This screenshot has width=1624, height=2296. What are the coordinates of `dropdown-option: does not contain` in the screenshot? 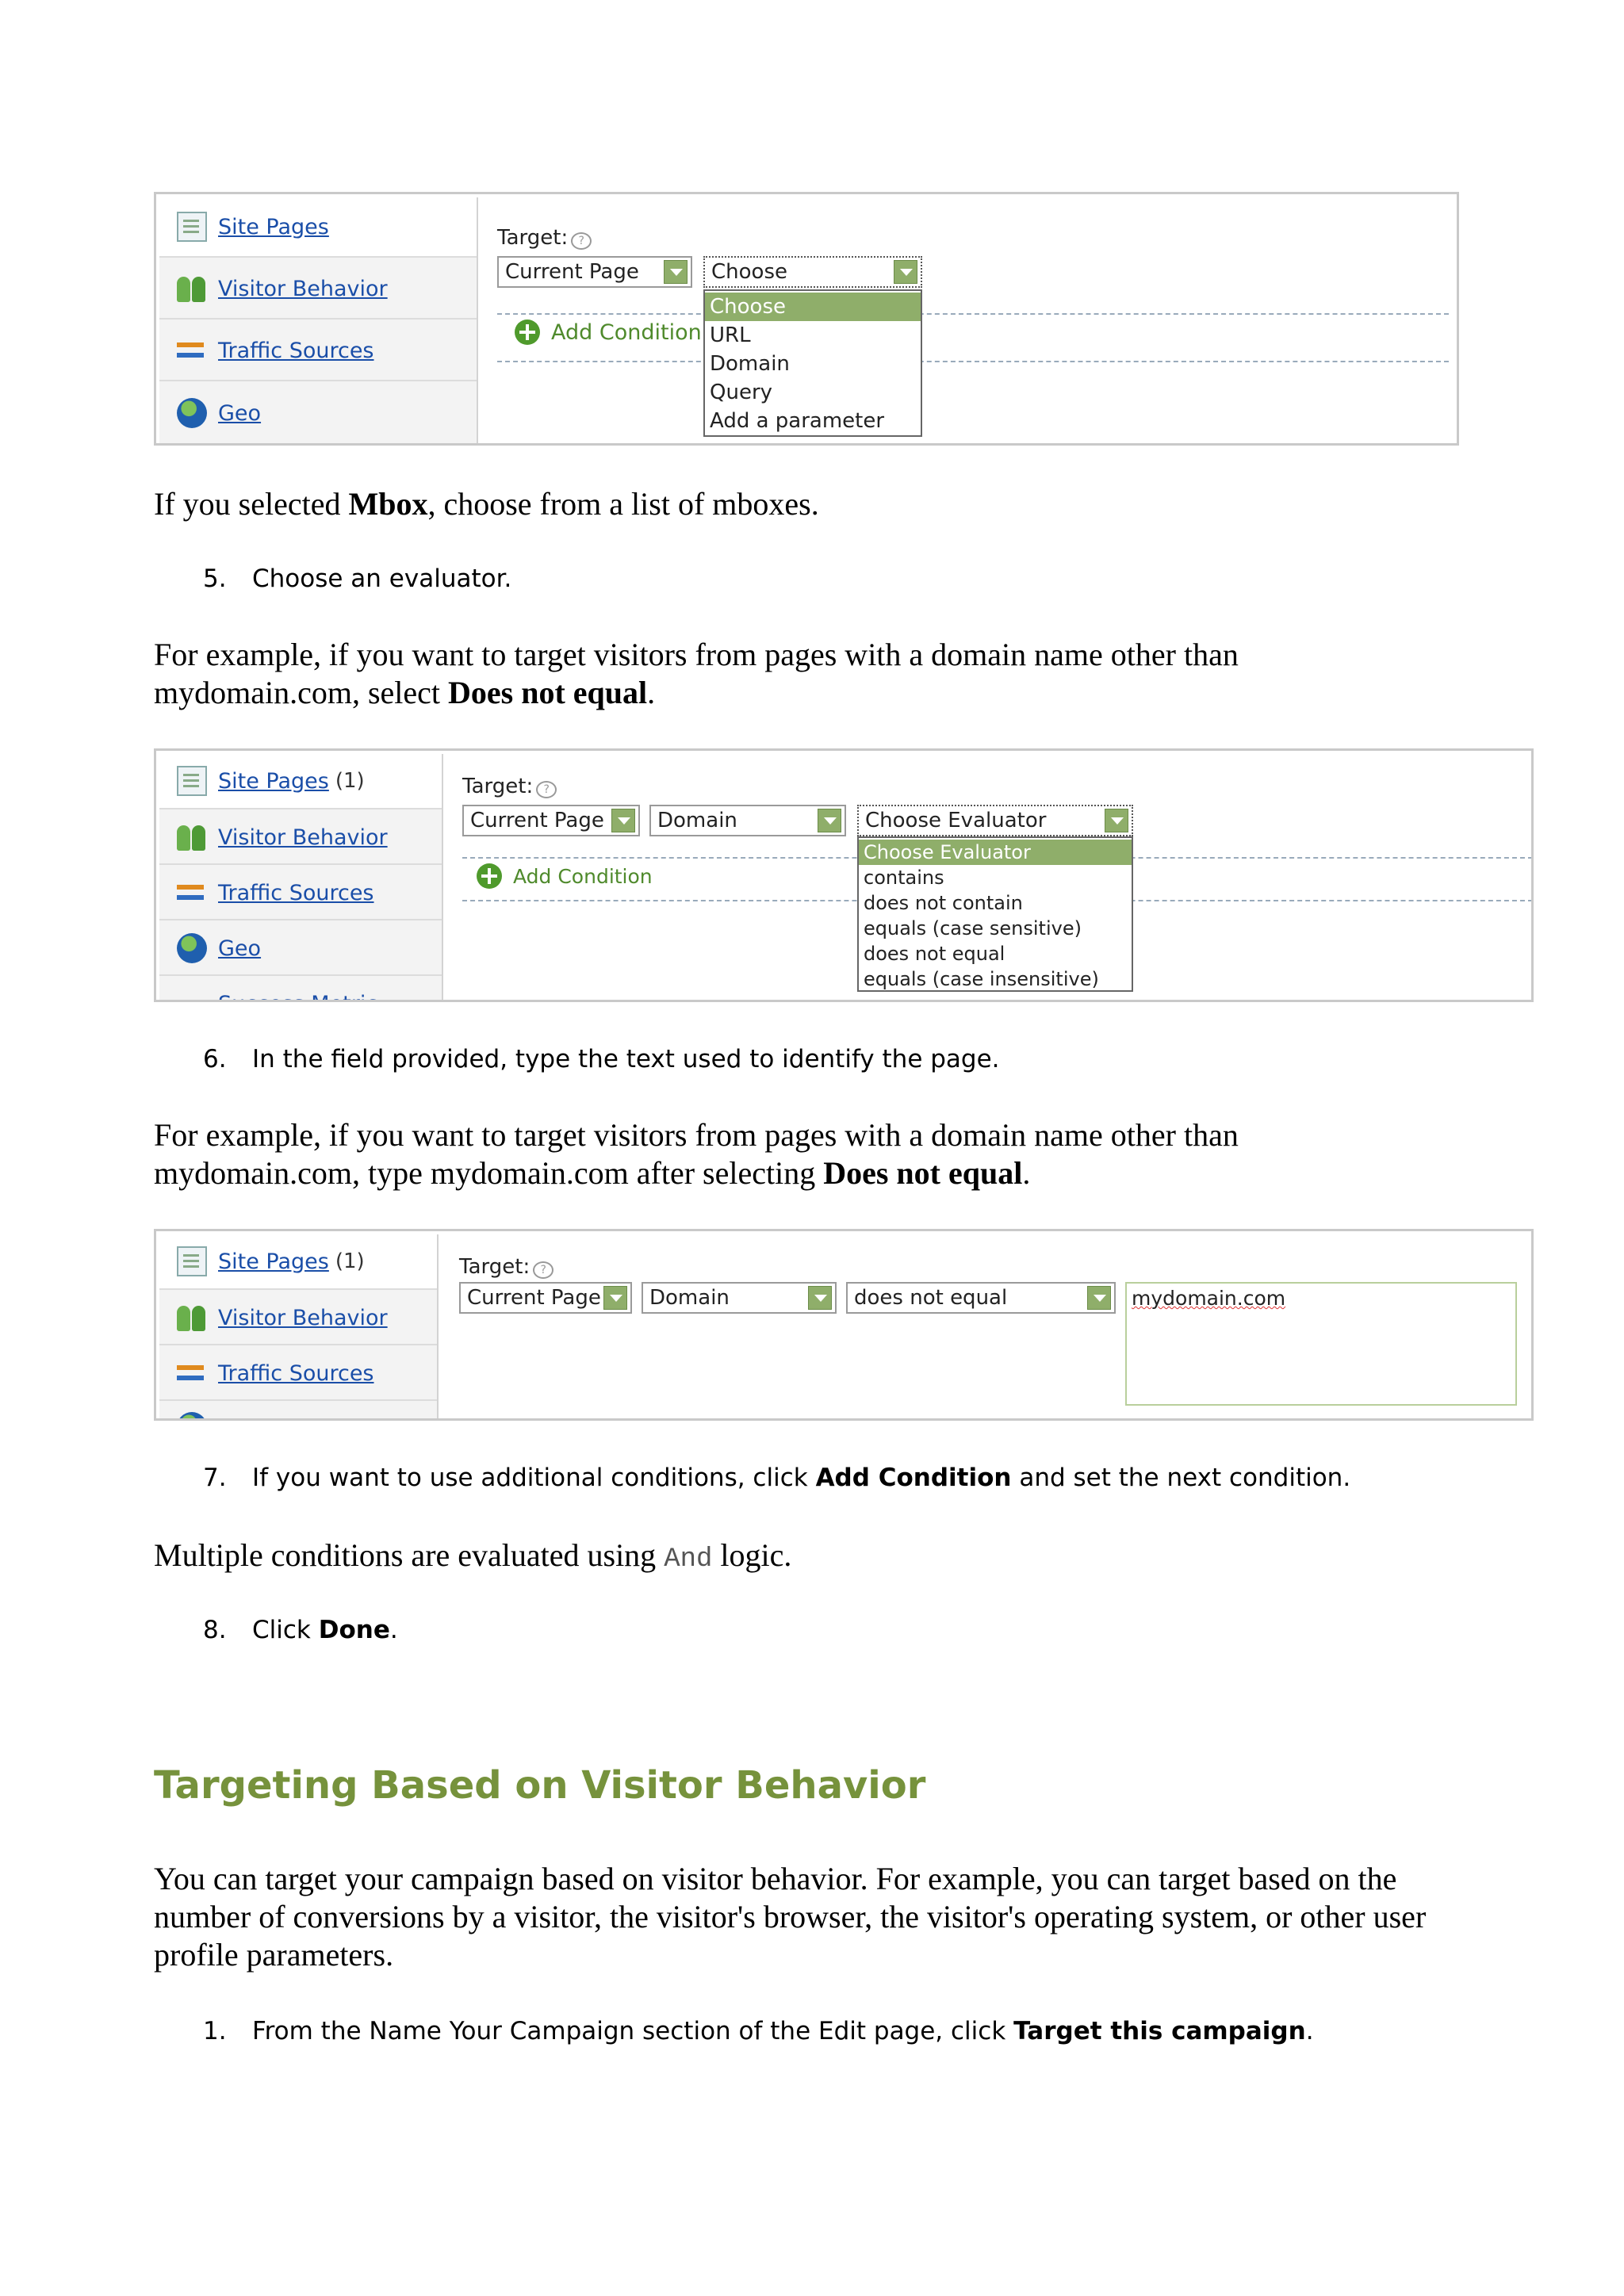 It's located at (995, 903).